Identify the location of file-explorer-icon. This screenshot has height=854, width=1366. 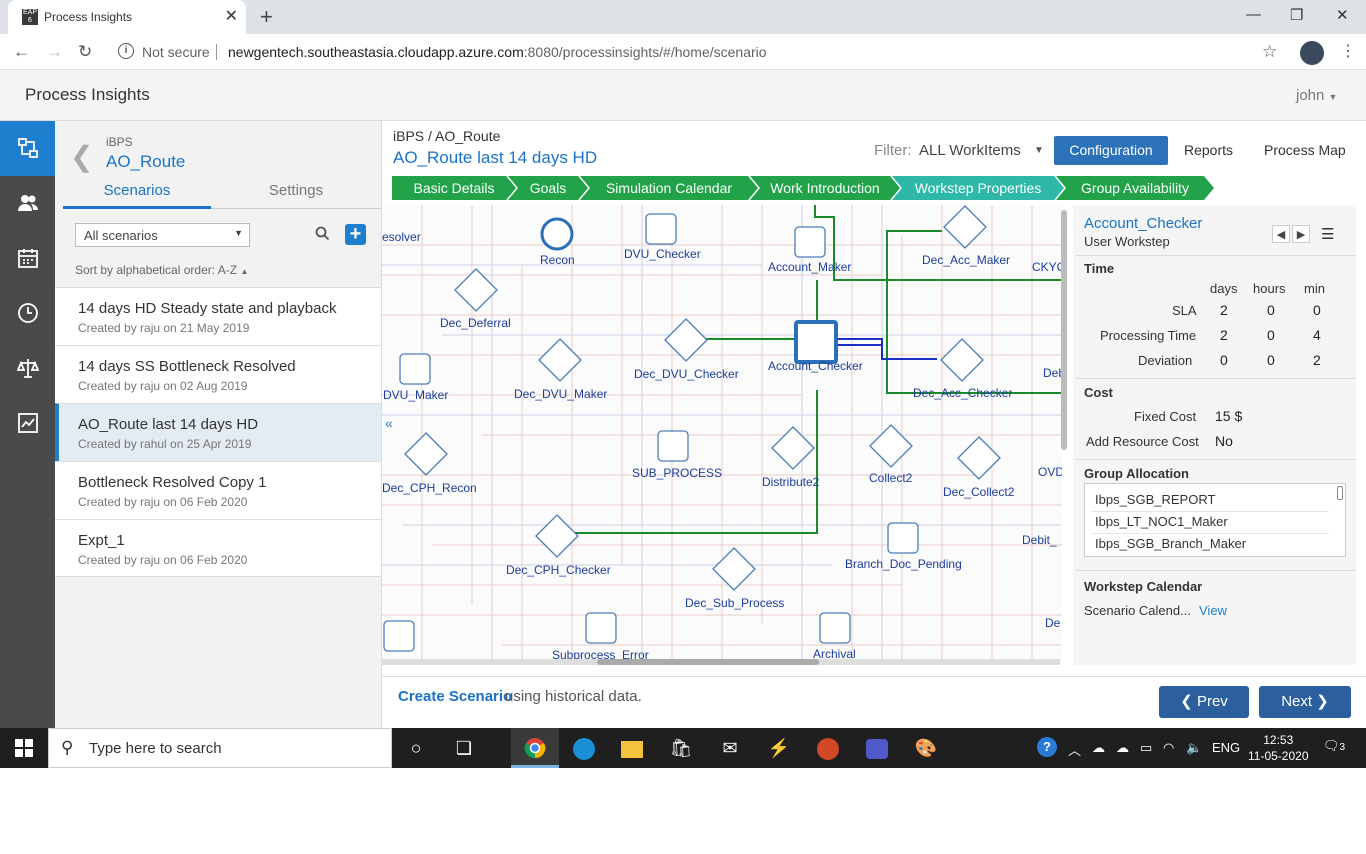
(632, 748).